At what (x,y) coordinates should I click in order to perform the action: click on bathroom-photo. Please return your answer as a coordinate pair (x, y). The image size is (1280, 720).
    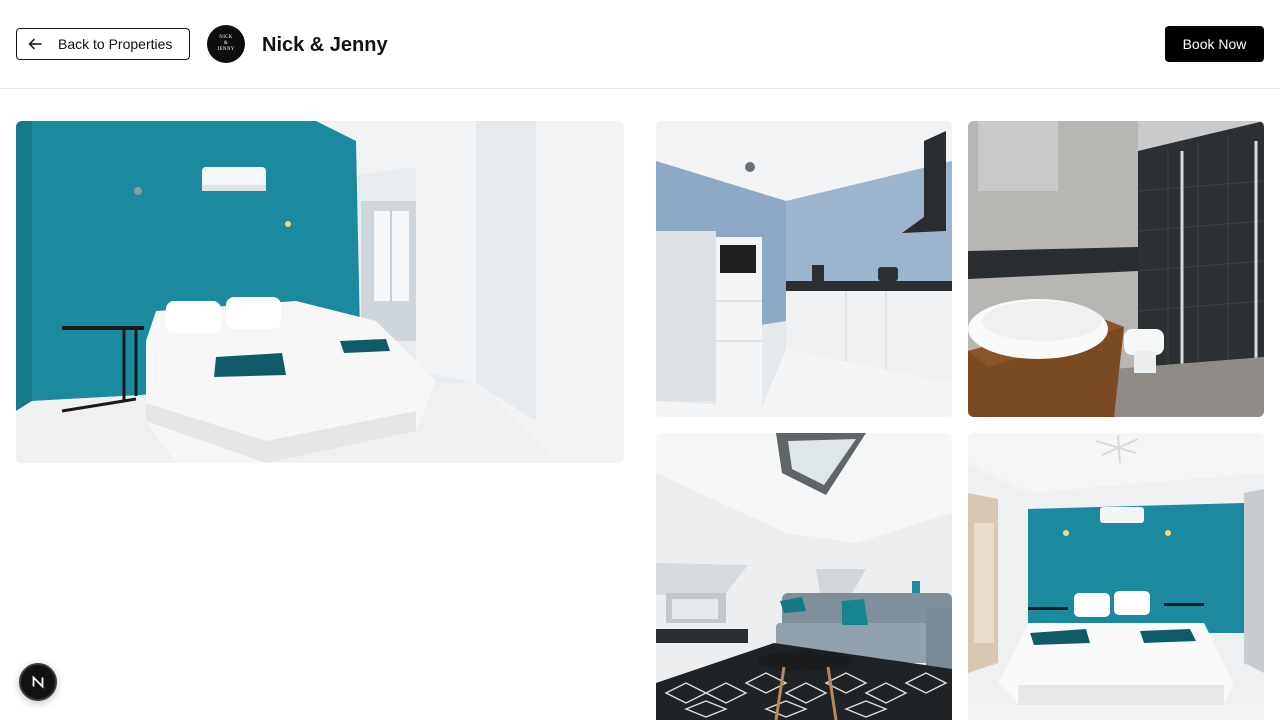
    Looking at the image, I should click on (1116, 269).